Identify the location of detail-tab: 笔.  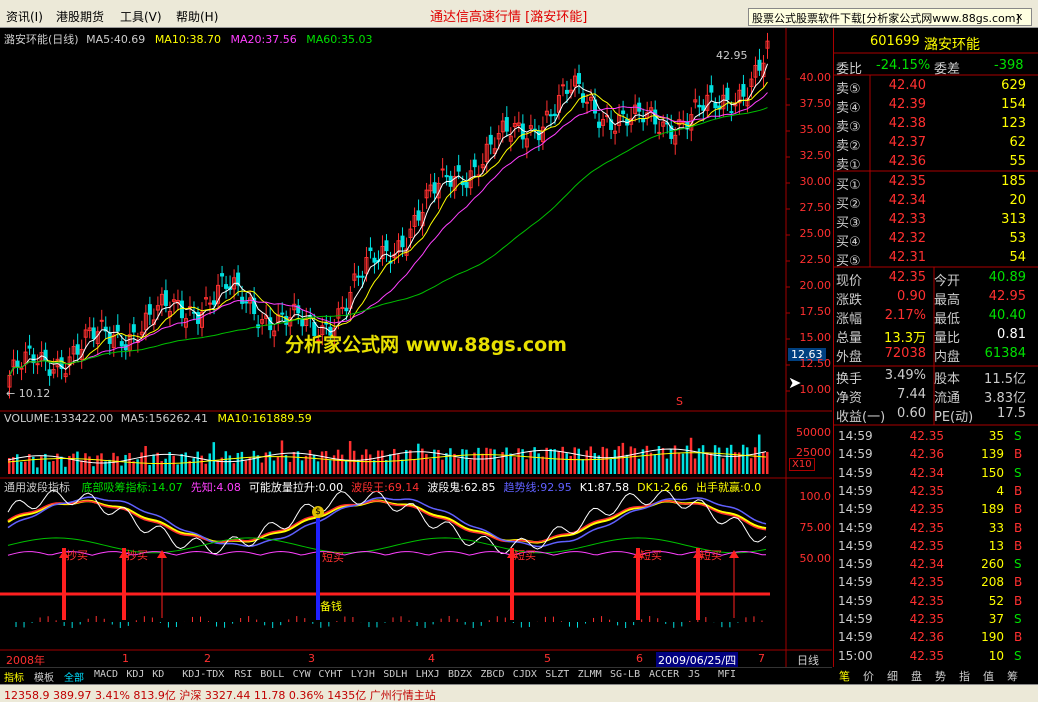
(844, 676).